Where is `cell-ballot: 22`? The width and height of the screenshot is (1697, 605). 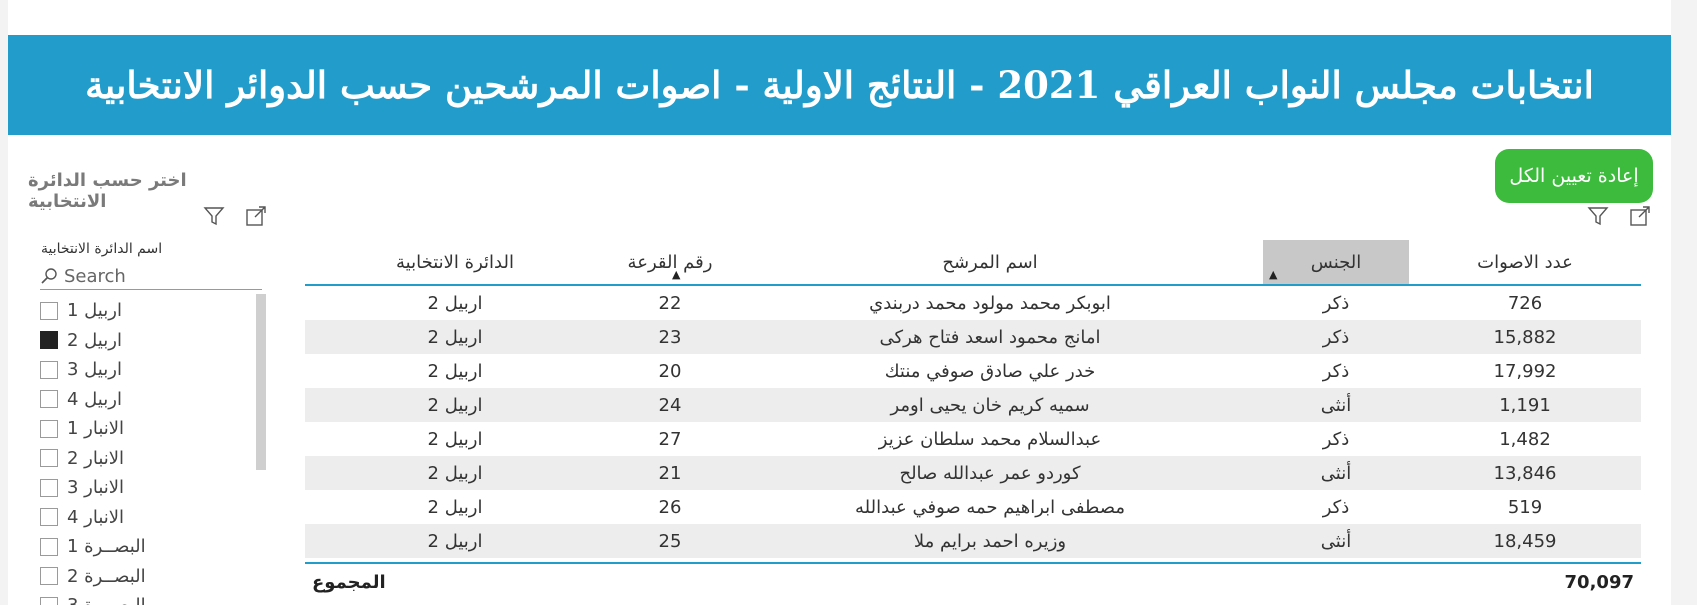 cell-ballot: 22 is located at coordinates (670, 303).